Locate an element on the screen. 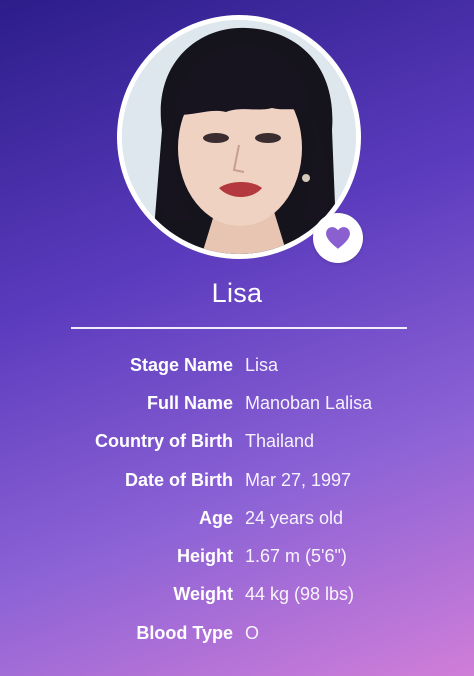 This screenshot has height=676, width=474. info-label: Weight is located at coordinates (203, 594).